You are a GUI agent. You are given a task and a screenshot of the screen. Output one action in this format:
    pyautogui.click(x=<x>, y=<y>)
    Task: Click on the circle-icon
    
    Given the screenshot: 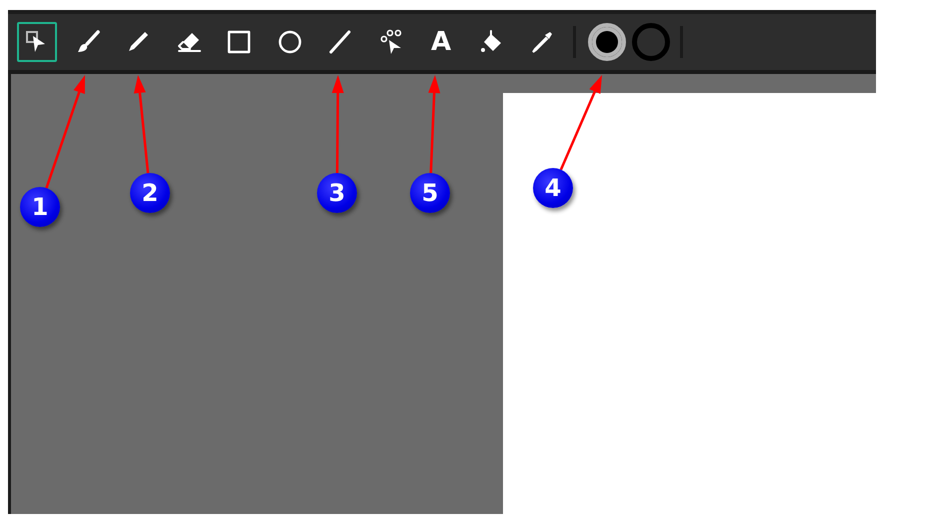 What is the action you would take?
    pyautogui.click(x=289, y=42)
    